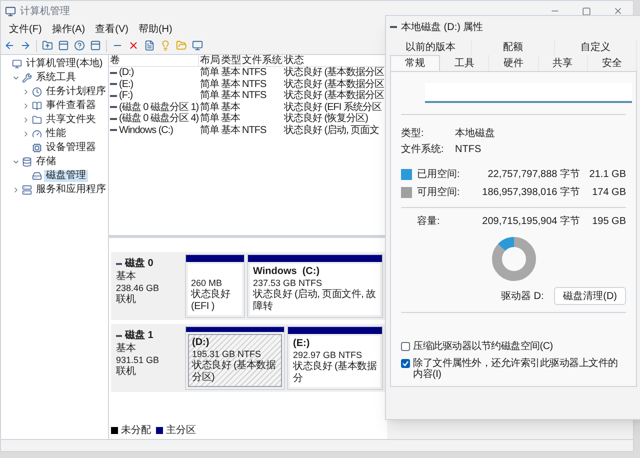 This screenshot has width=640, height=458. What do you see at coordinates (483, 346) in the screenshot?
I see `option-label: 压缩此驱动器以节约磁盘空间(C)` at bounding box center [483, 346].